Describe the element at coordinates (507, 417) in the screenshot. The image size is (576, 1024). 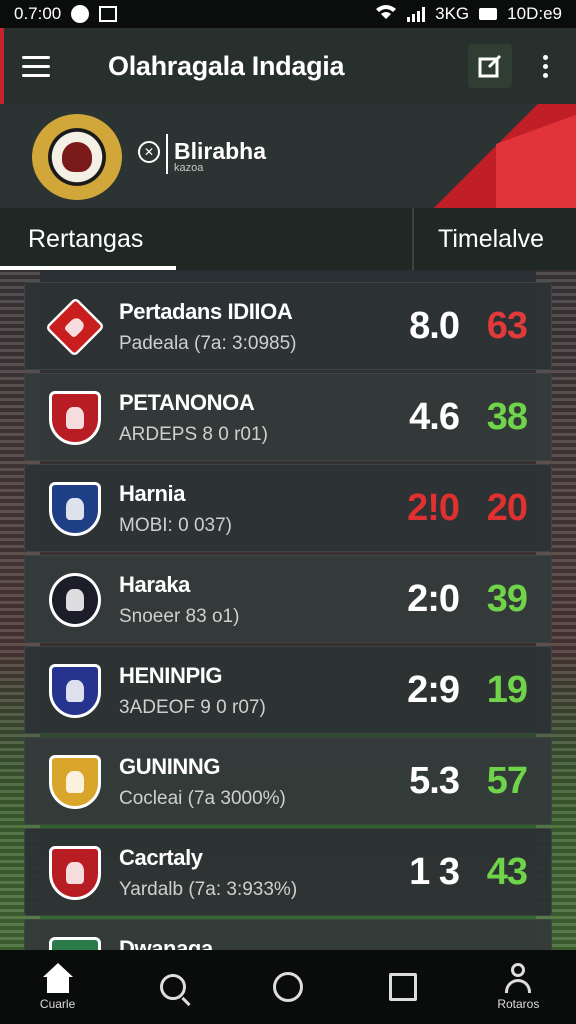
I see `score-secondary: 38` at that location.